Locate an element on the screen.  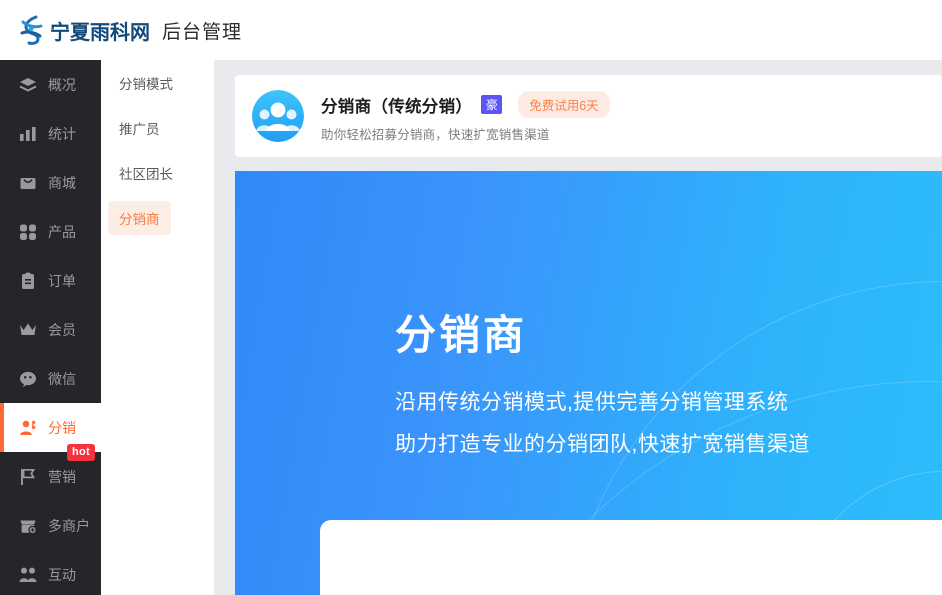
sidebar-item-members: 会员 is located at coordinates (50, 329).